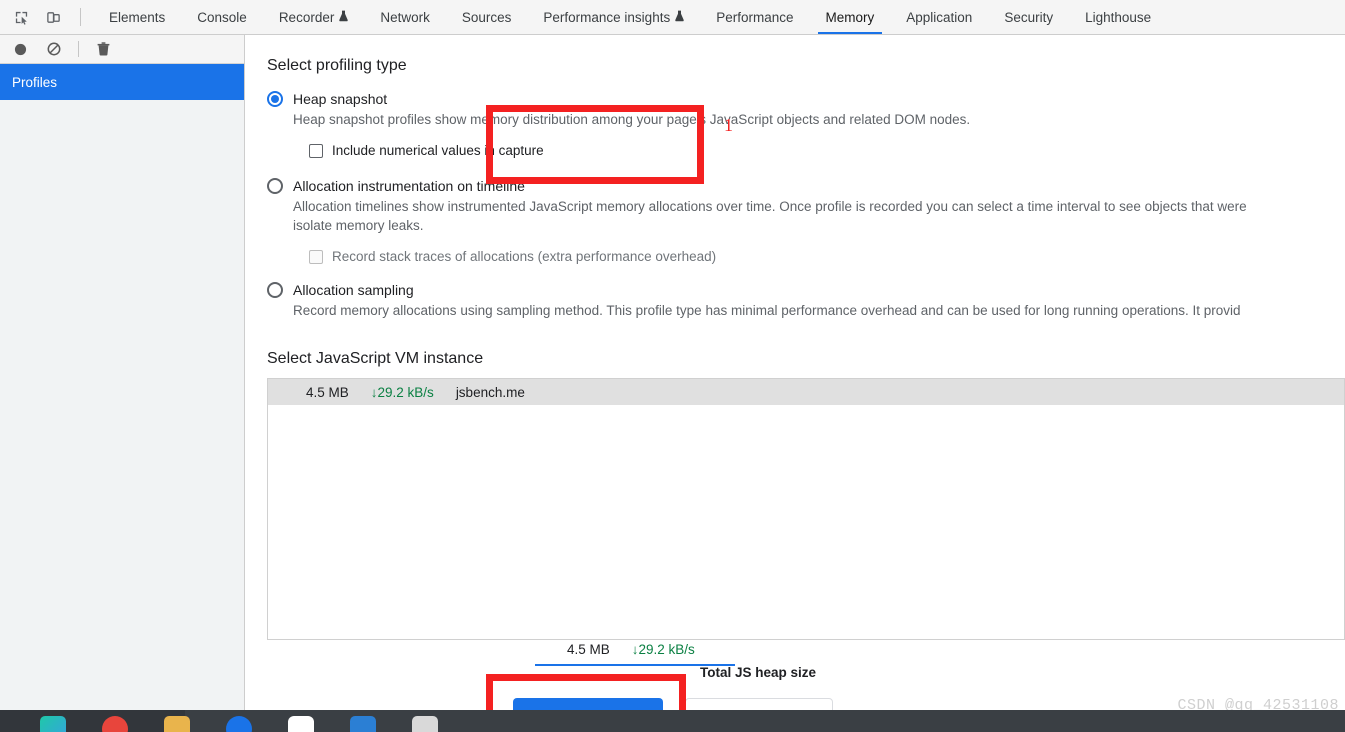 The height and width of the screenshot is (732, 1345). Describe the element at coordinates (438, 150) in the screenshot. I see `checkbox-label: Include numerical values in capture` at that location.